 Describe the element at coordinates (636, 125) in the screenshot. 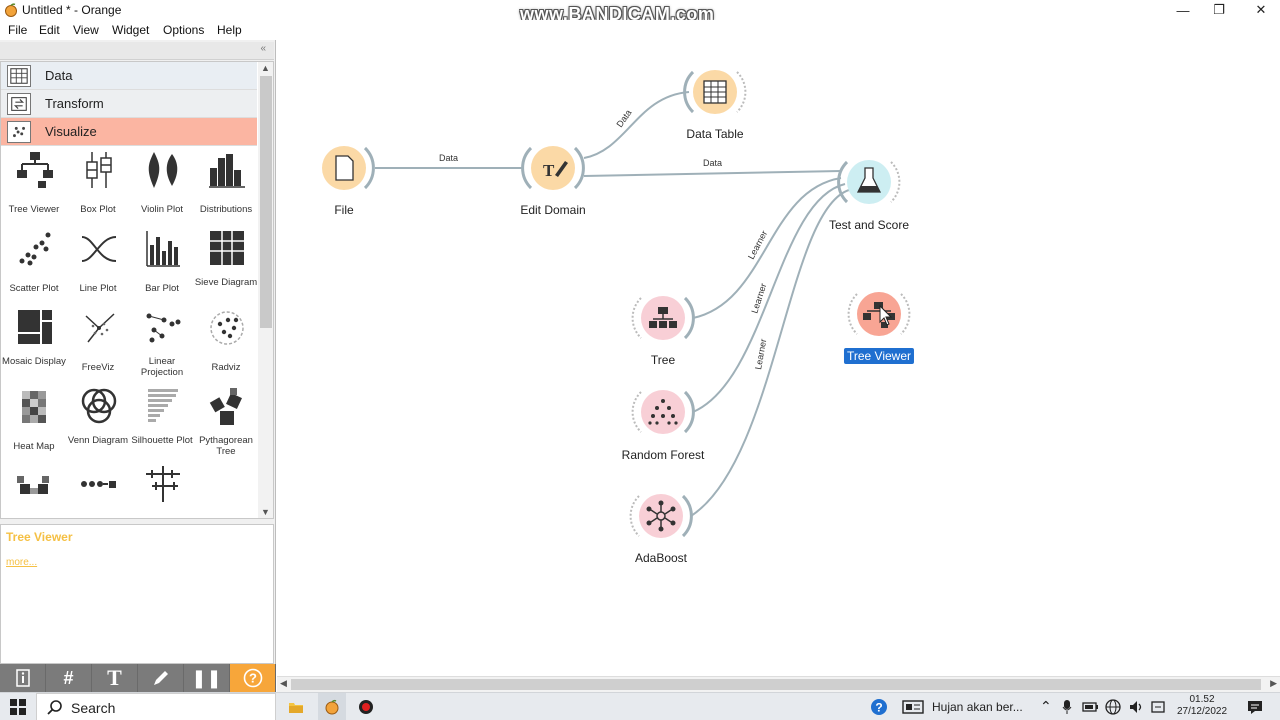

I see `link-edit-table` at that location.